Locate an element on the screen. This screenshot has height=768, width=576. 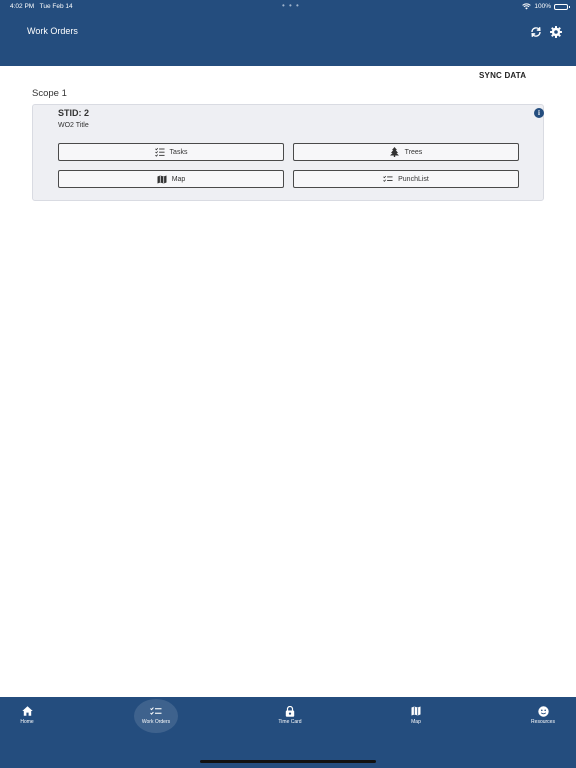
tab-label: Map is located at coordinates (416, 722).